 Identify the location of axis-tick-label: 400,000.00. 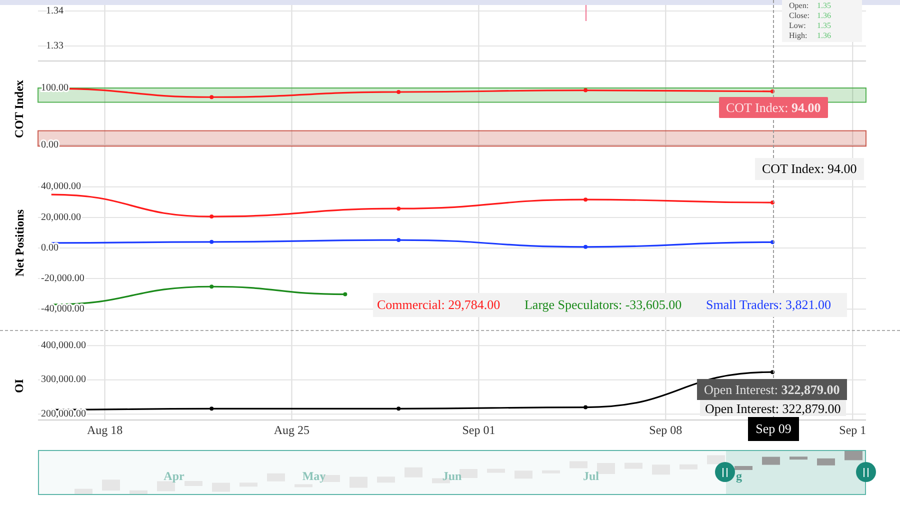
(63, 345).